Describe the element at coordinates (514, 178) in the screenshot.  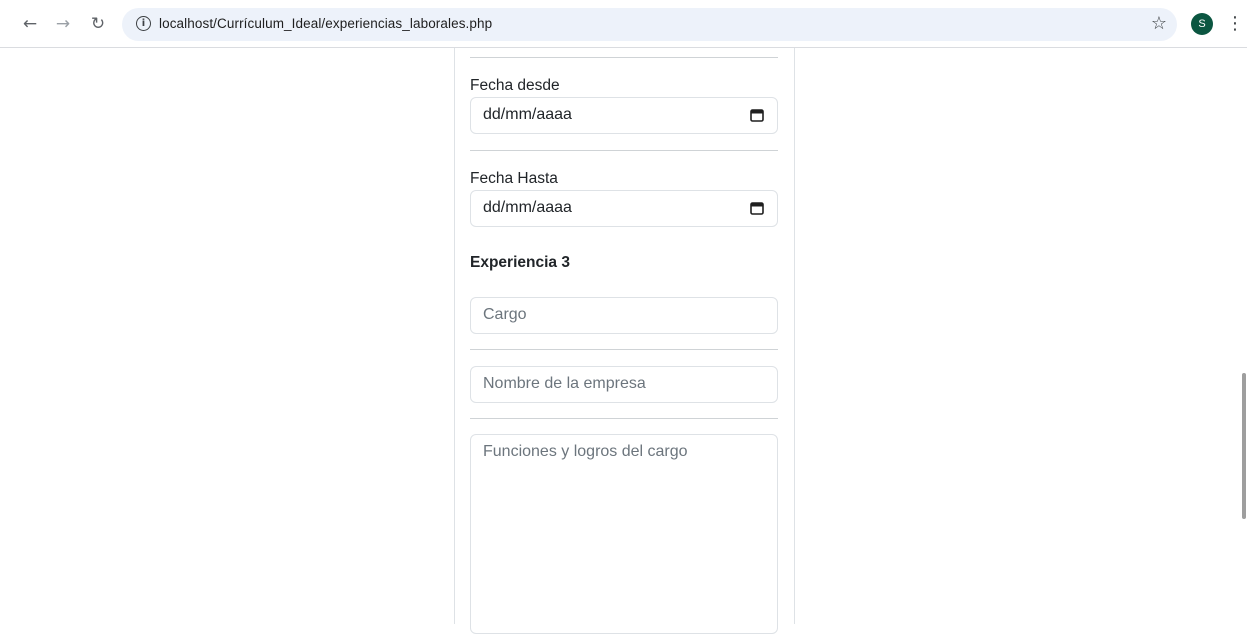
I see `fecha-hasta-label: Fecha Hasta` at that location.